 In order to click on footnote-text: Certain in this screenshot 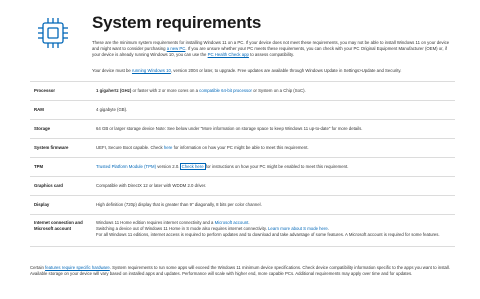, I will do `click(38, 267)`.